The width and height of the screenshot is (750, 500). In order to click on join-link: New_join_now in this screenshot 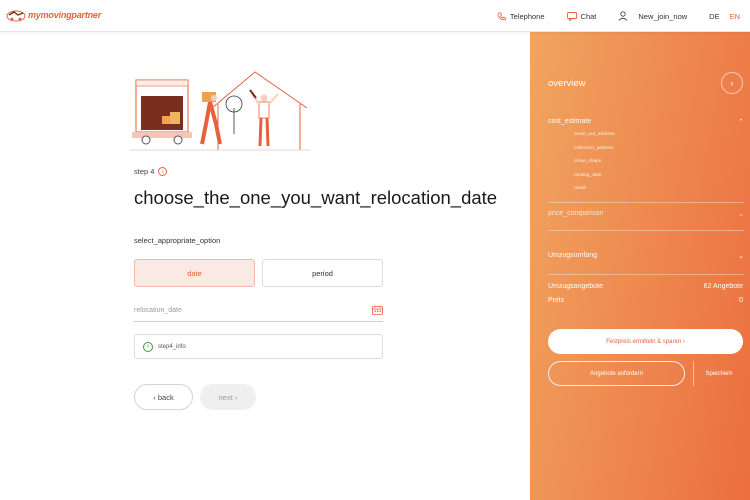, I will do `click(652, 16)`.